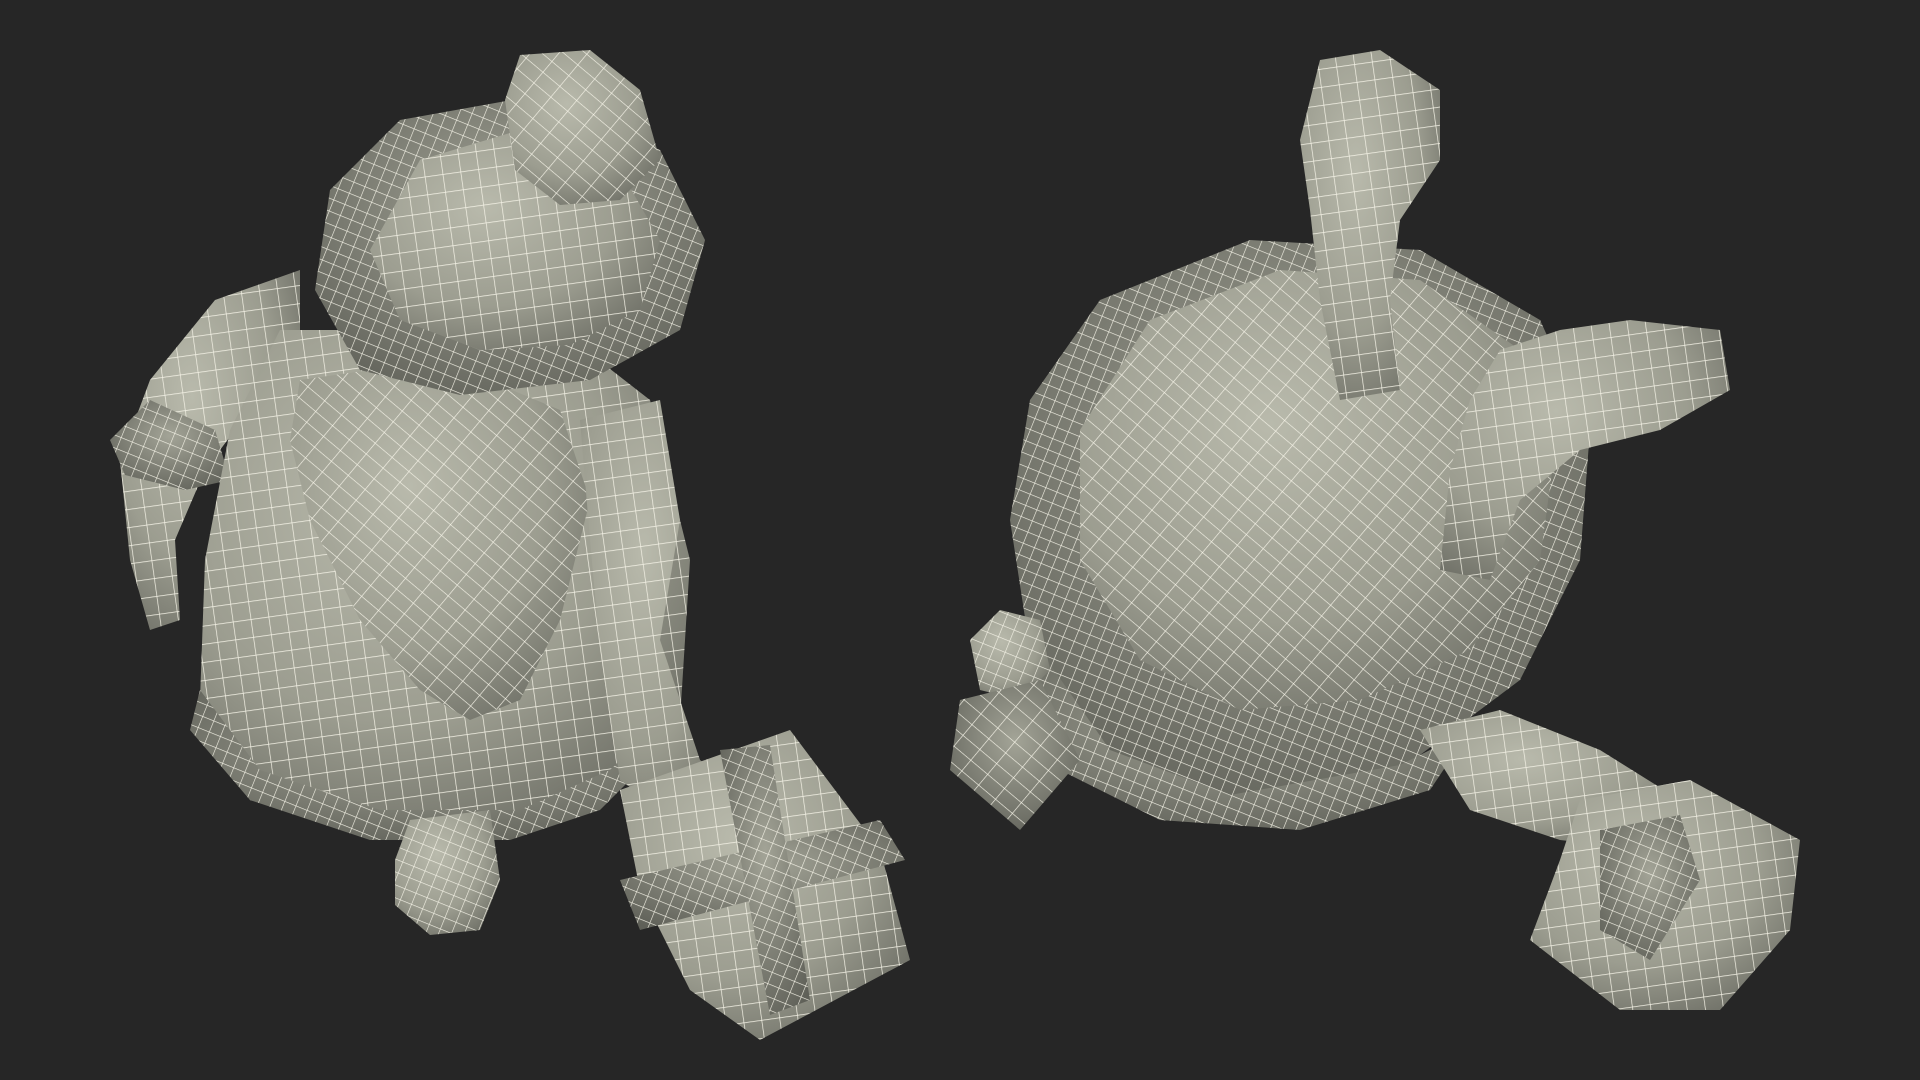 This screenshot has height=1080, width=1920. I want to click on hat-crown-mesh, so click(515, 200).